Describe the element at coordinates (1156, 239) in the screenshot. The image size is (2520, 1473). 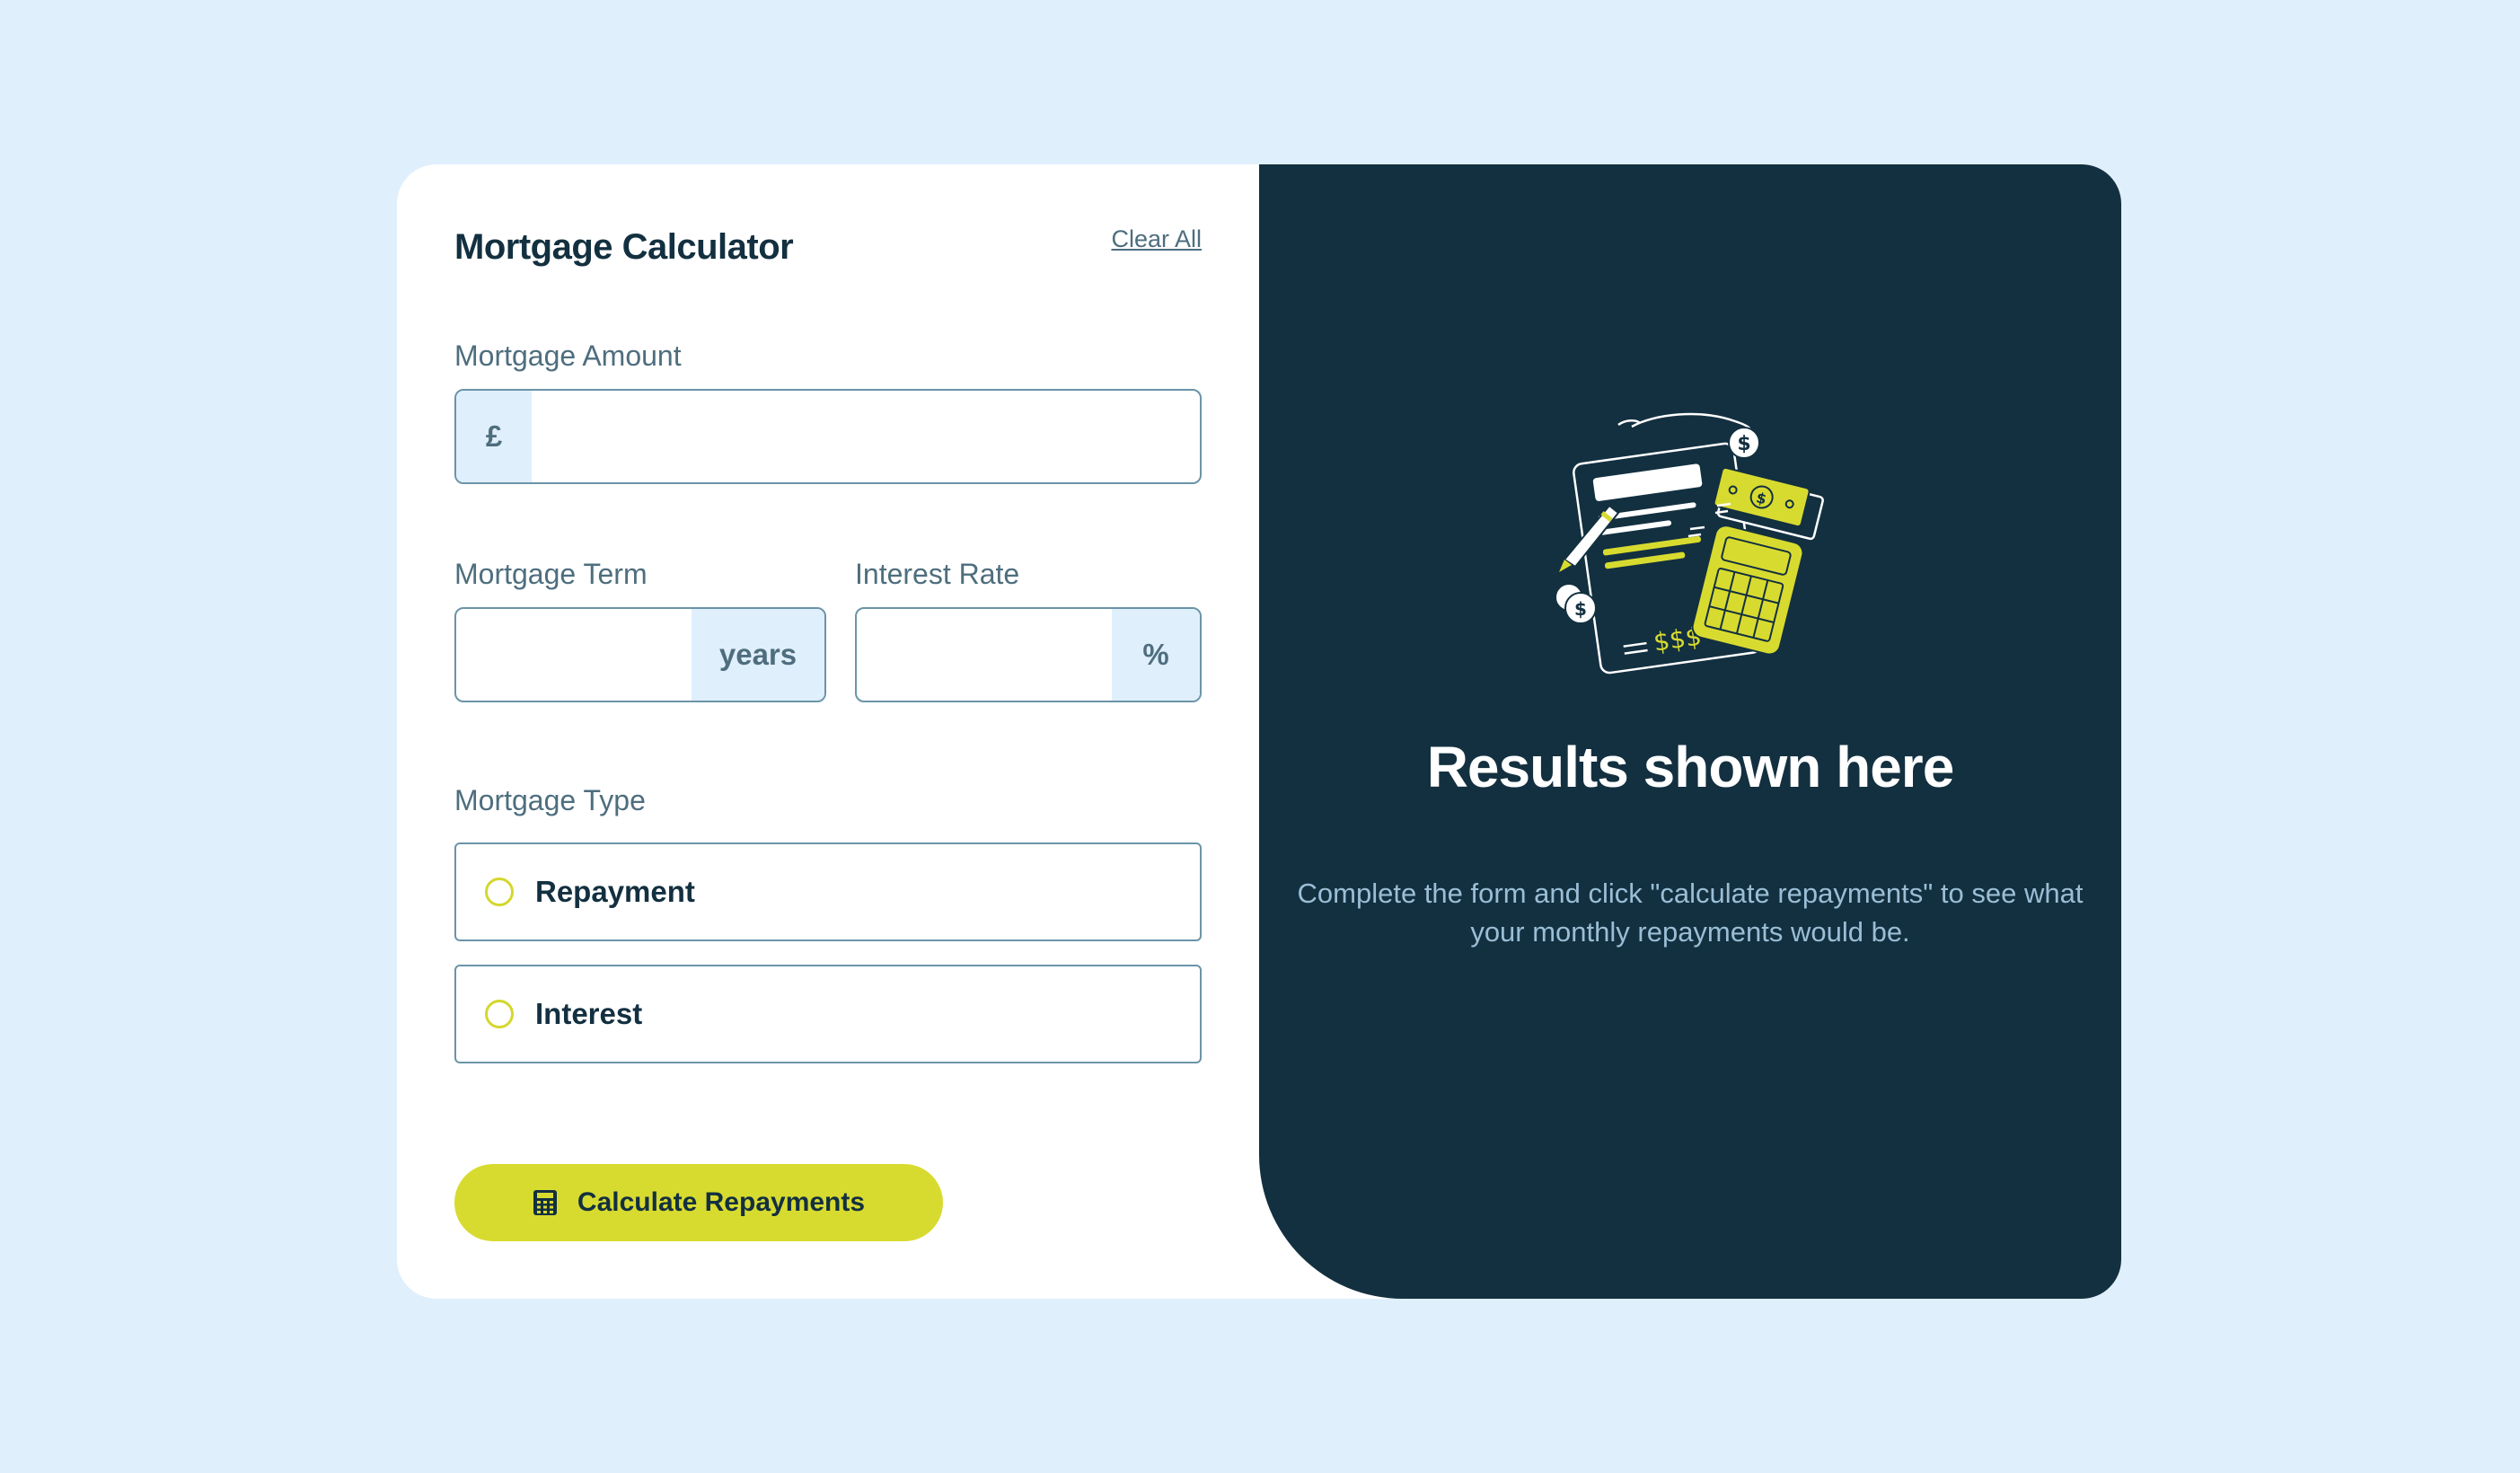
I see `clear-all-link: Clear All` at that location.